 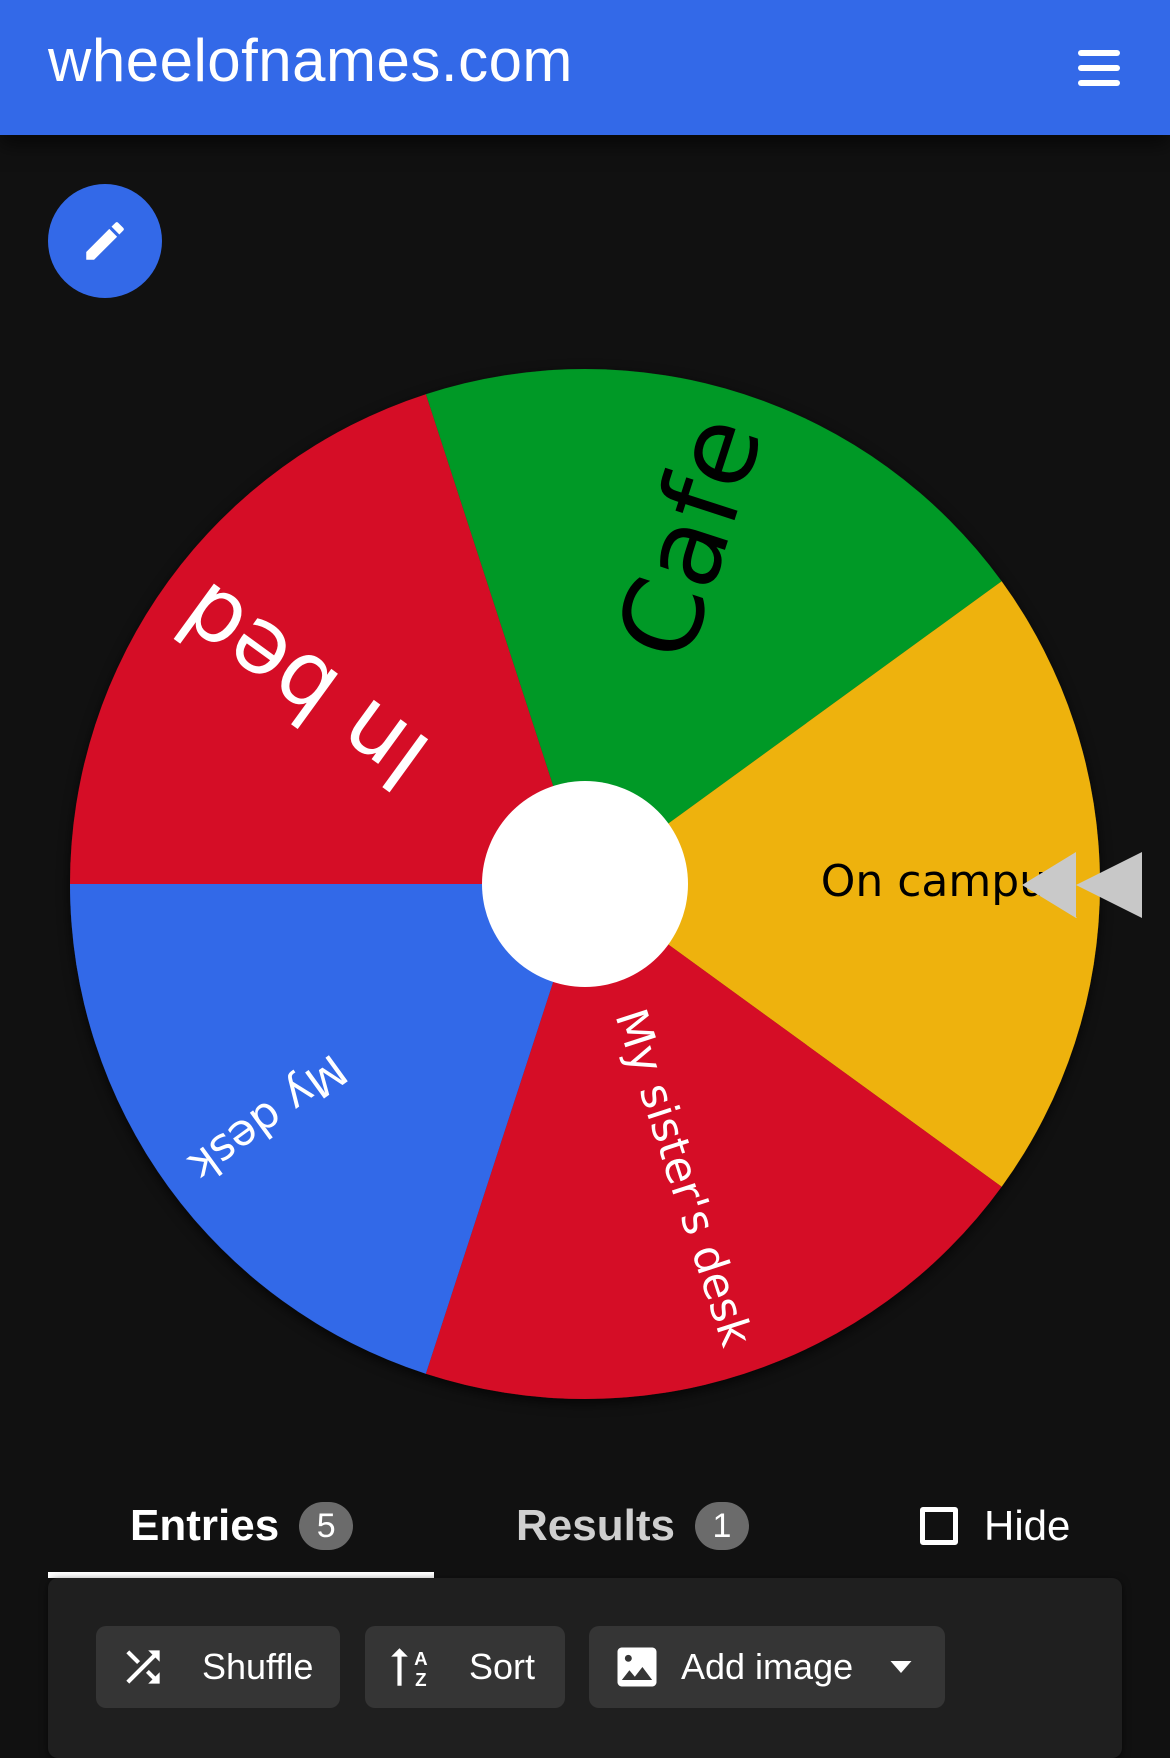 What do you see at coordinates (258, 1666) in the screenshot?
I see `shuffle-label: Shuffle` at bounding box center [258, 1666].